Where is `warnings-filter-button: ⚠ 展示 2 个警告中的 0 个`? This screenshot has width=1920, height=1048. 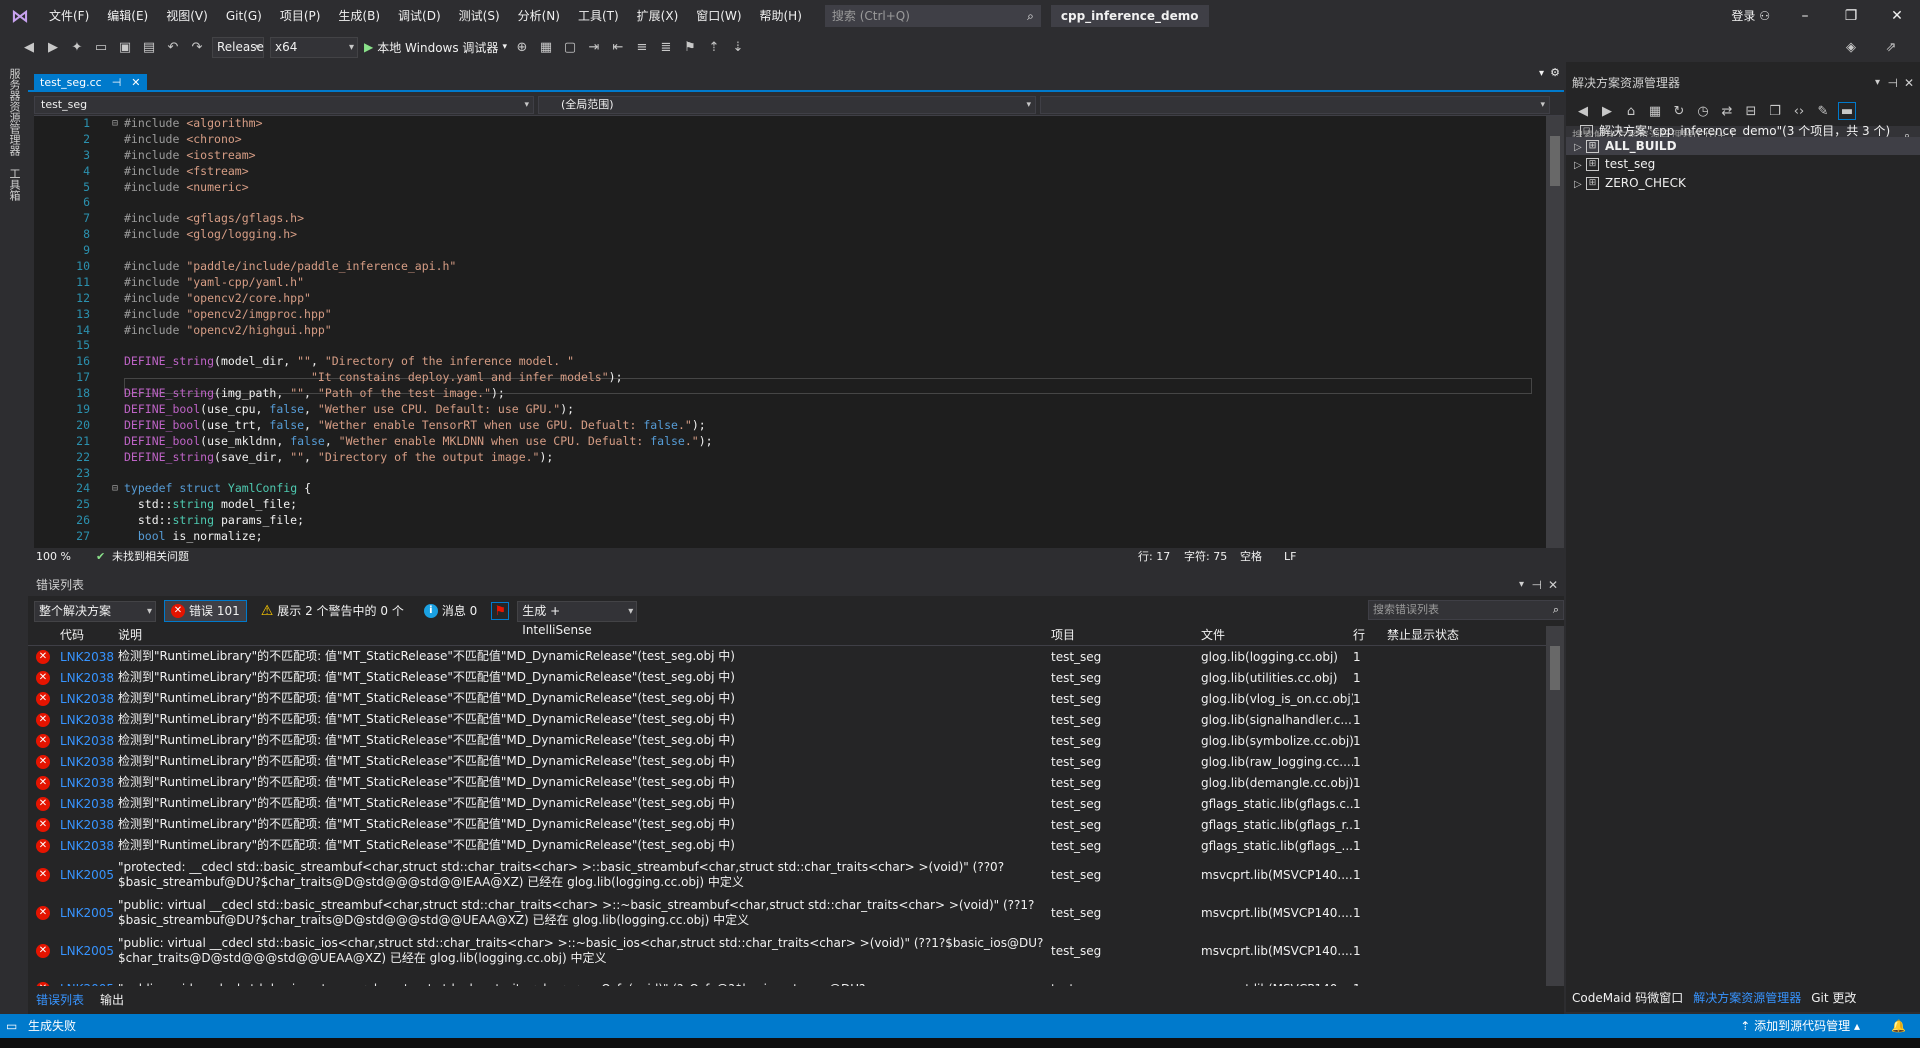 warnings-filter-button: ⚠ 展示 2 个警告中的 0 个 is located at coordinates (332, 611).